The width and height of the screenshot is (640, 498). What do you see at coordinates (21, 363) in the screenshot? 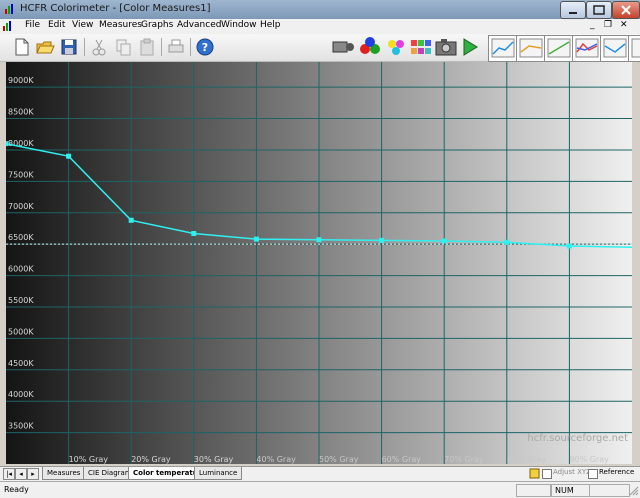
I see `y-tick-label: 4500K` at bounding box center [21, 363].